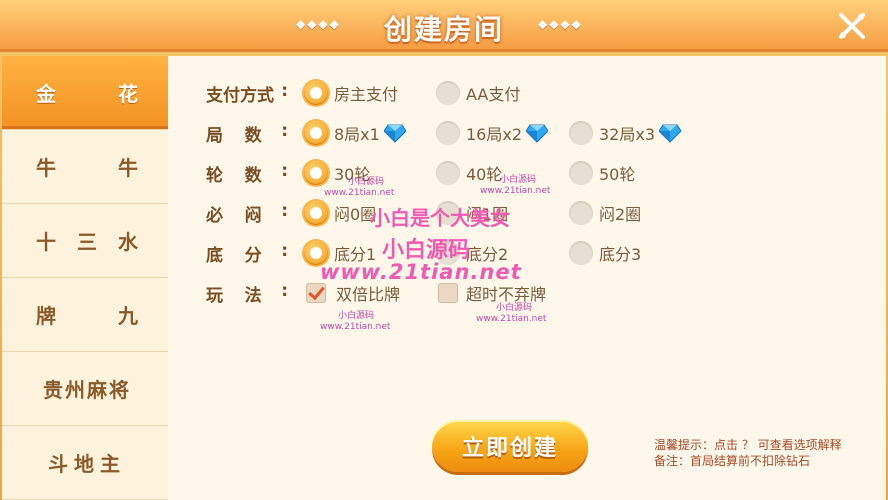  I want to click on option-32-rounds: 32局x3, so click(625, 133).